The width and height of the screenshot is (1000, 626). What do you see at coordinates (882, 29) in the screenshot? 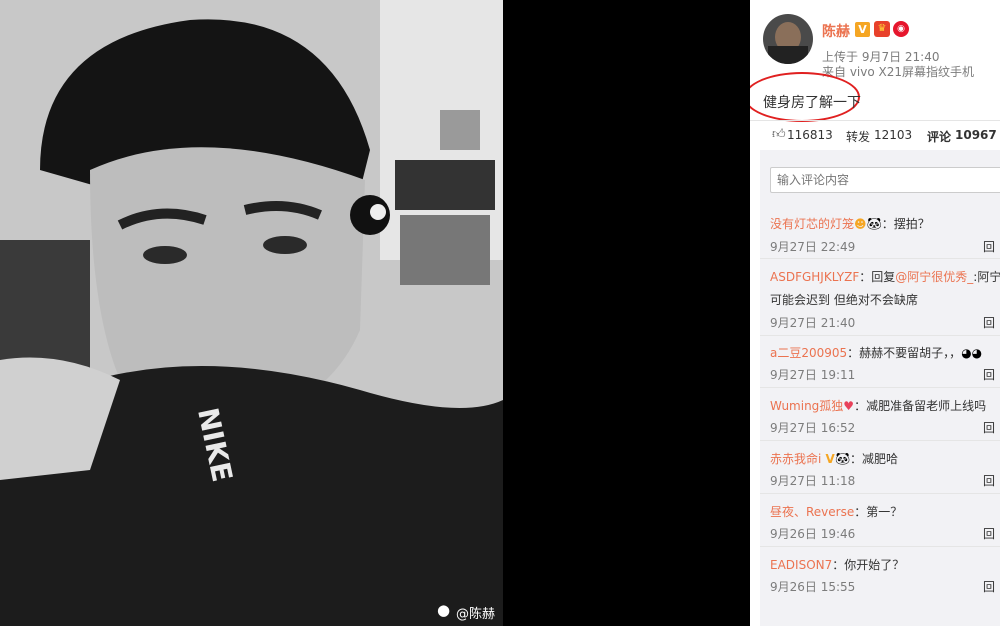
I see `vip-crown-icon: ♛` at bounding box center [882, 29].